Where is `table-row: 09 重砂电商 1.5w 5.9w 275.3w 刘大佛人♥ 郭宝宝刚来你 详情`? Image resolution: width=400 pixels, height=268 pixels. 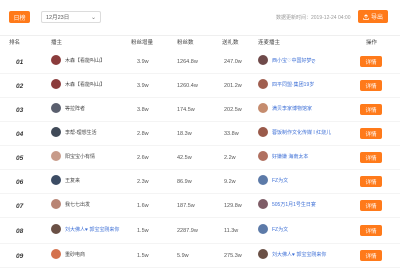
table-row: 09 重砂电商 1.5w 5.9w 275.3w 刘大佛人♥ 郭宝宝刚来你 详情 is located at coordinates (200, 256).